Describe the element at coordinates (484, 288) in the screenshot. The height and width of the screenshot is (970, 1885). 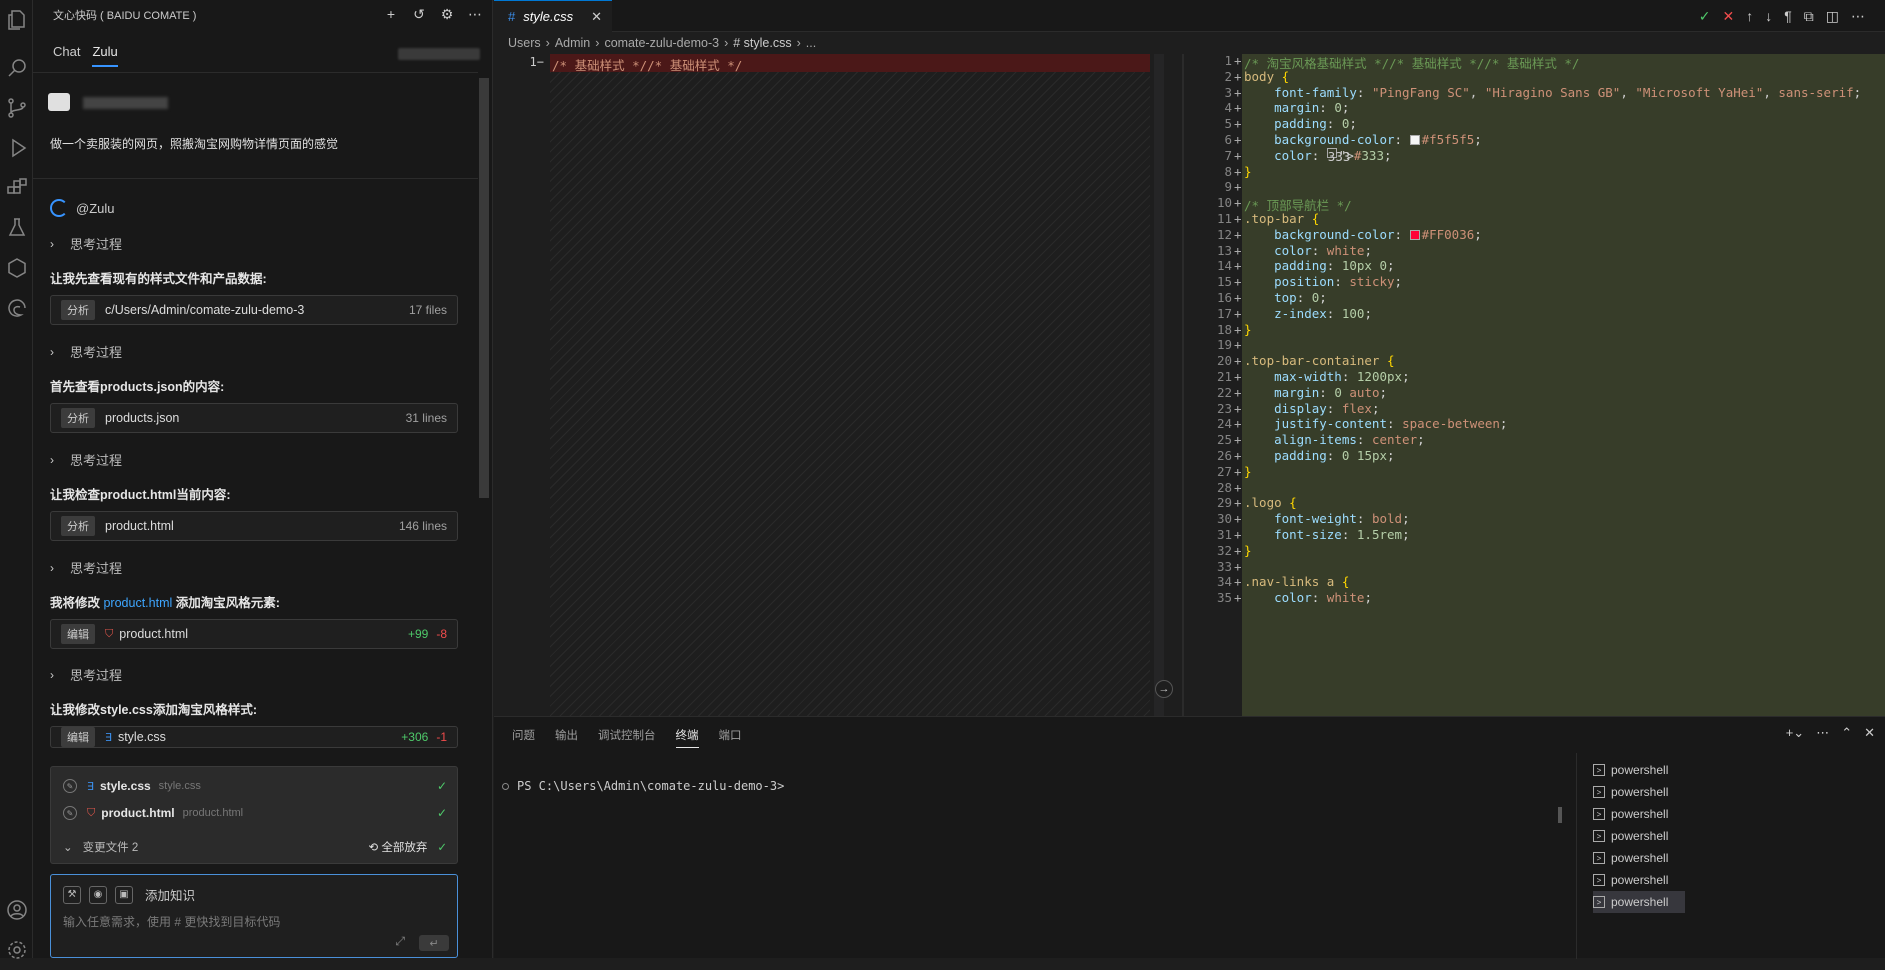
I see `sidebar-scrollbar` at that location.